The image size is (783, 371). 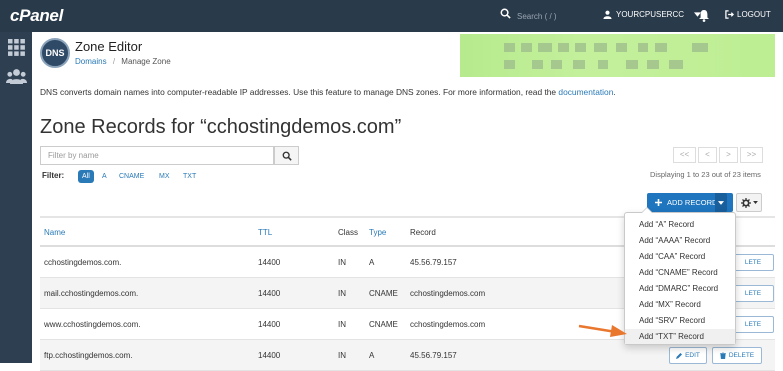 I want to click on menu-item-add-txt: Add “TXT” Record, so click(x=680, y=336).